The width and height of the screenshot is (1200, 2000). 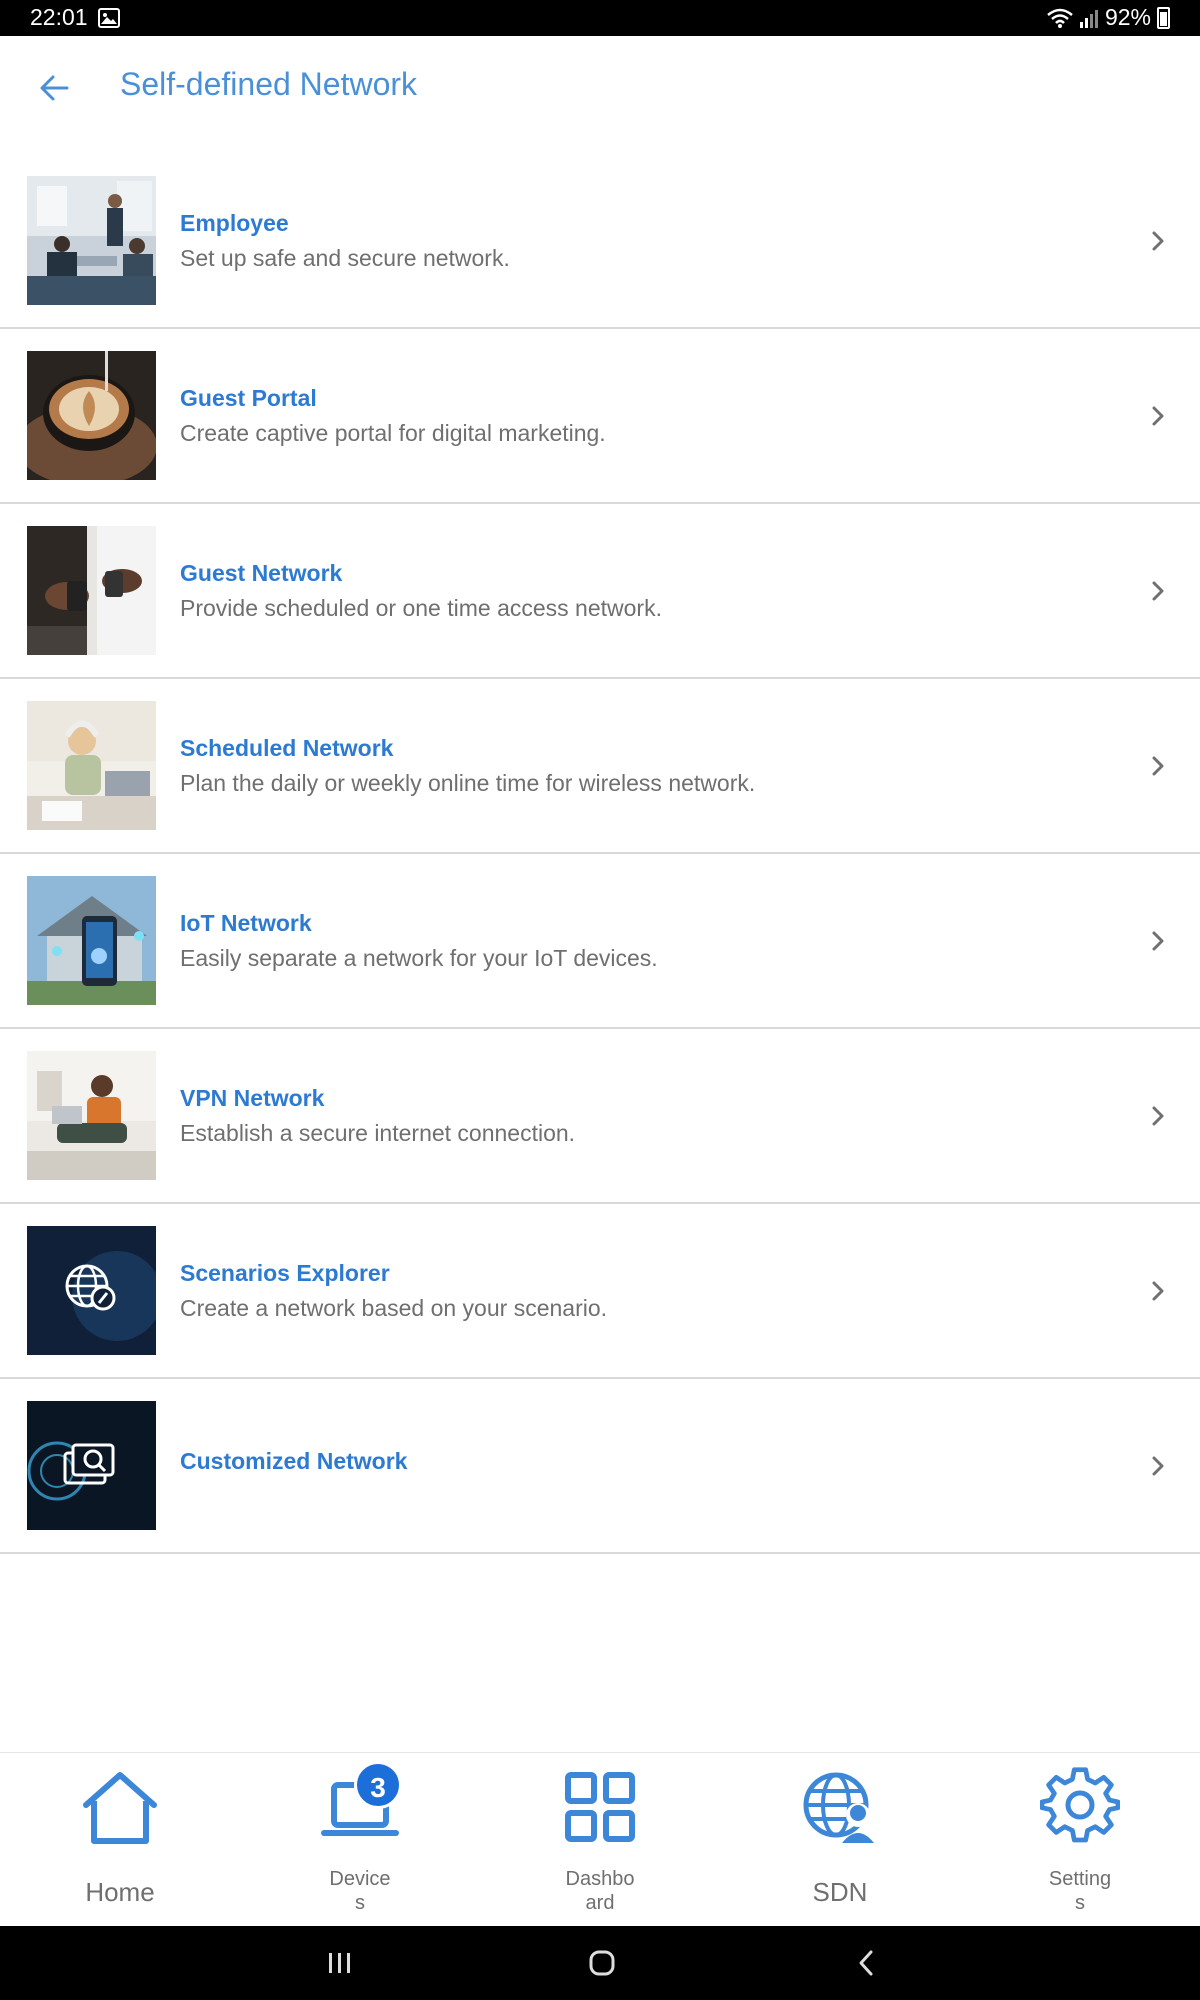 What do you see at coordinates (91, 1465) in the screenshot?
I see `customized-network-thumbnail` at bounding box center [91, 1465].